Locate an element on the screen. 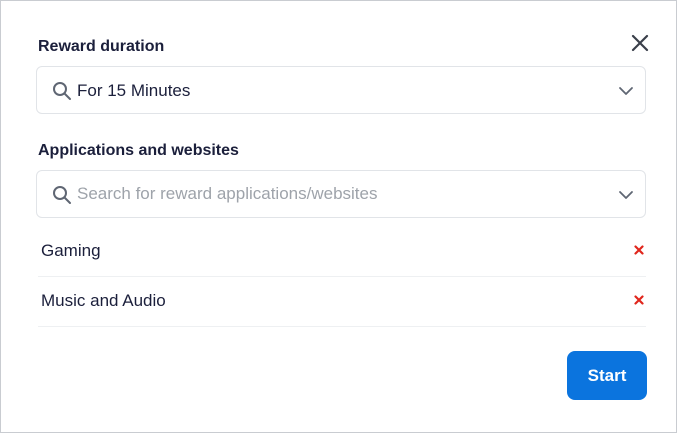  application-name: Gaming is located at coordinates (71, 250).